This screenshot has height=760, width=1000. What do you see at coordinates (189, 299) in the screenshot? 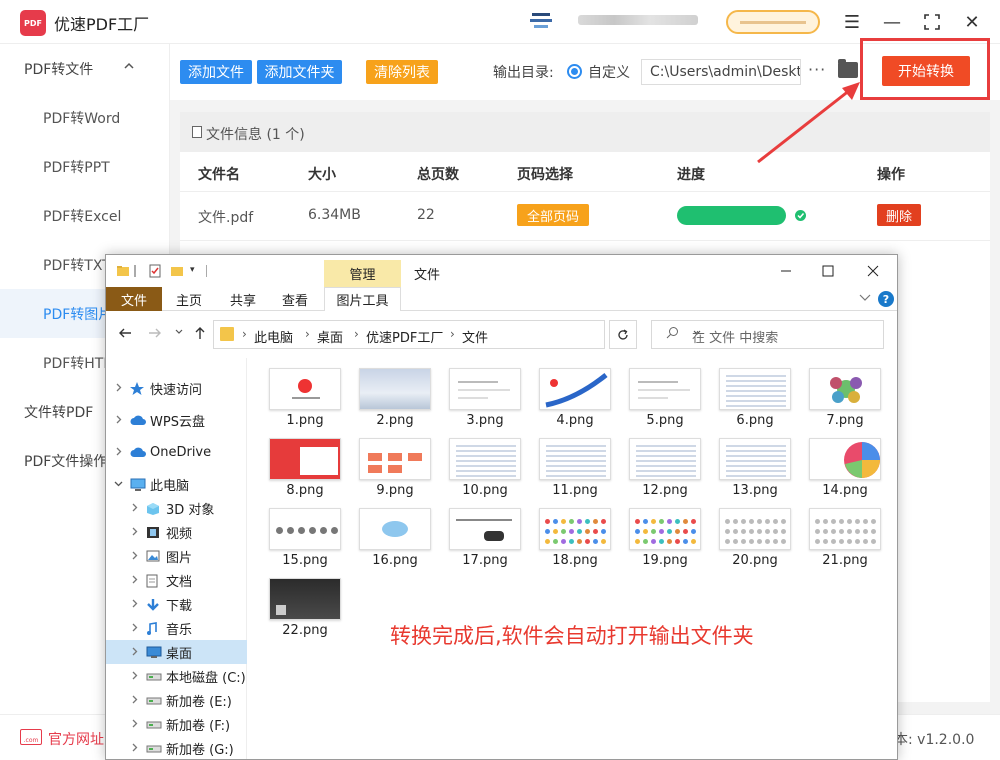
I see `ribbon-tab-home: 主页` at bounding box center [189, 299].